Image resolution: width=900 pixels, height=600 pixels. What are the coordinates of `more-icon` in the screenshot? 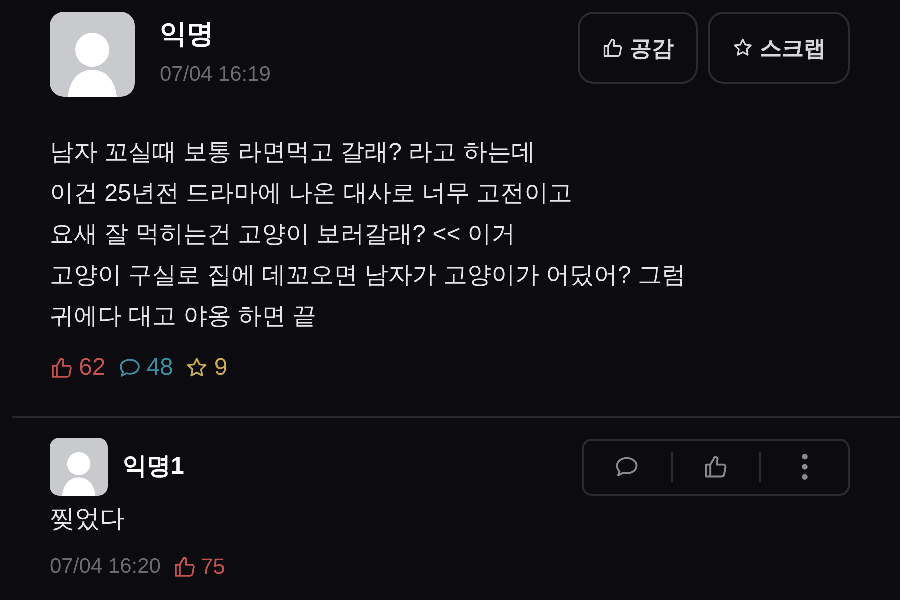 It's located at (805, 467).